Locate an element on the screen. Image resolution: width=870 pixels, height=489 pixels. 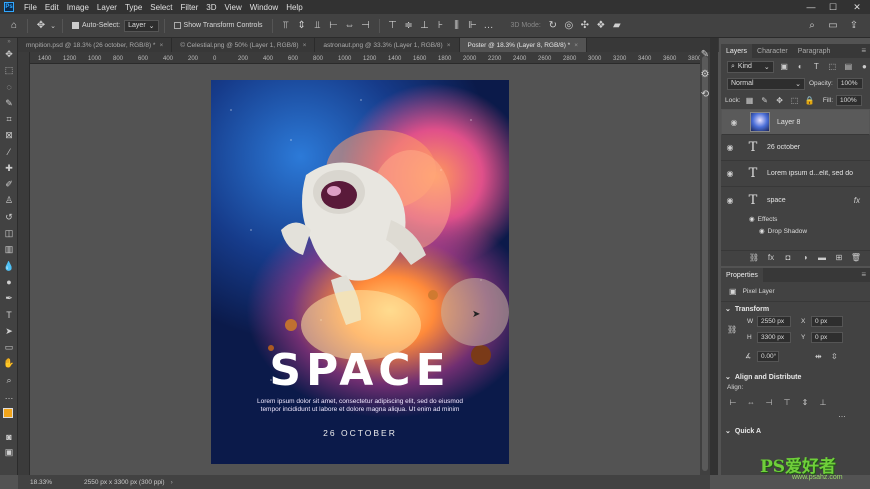
menu-image: Image is located at coordinates (78, 7).